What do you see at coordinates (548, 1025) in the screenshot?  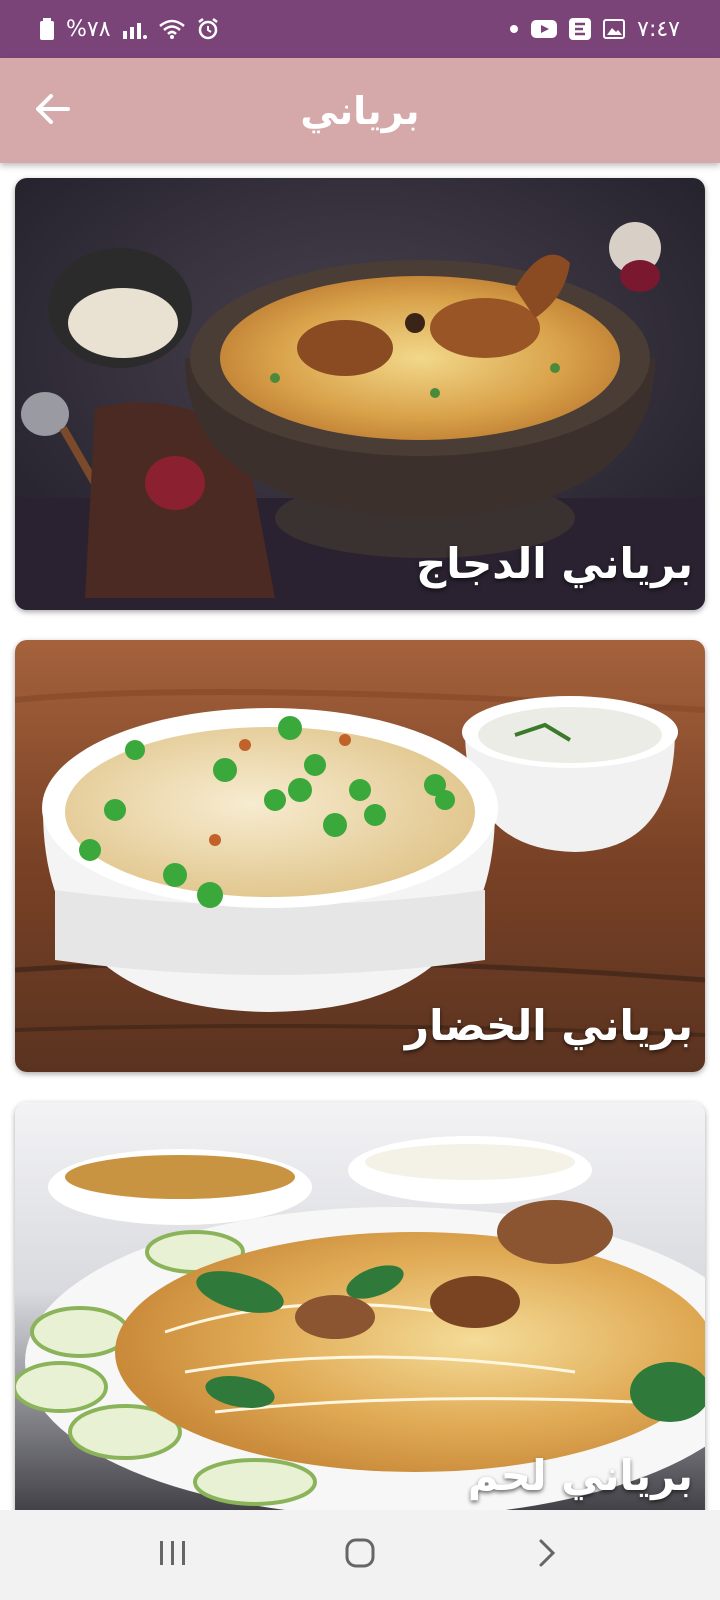 I see `card-title: برياني الخضار` at bounding box center [548, 1025].